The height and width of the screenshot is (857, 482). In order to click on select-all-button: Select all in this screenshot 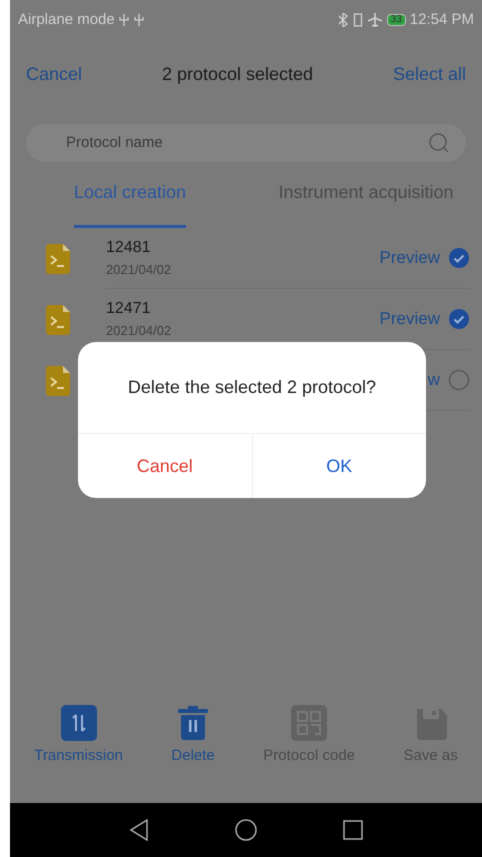, I will do `click(429, 74)`.